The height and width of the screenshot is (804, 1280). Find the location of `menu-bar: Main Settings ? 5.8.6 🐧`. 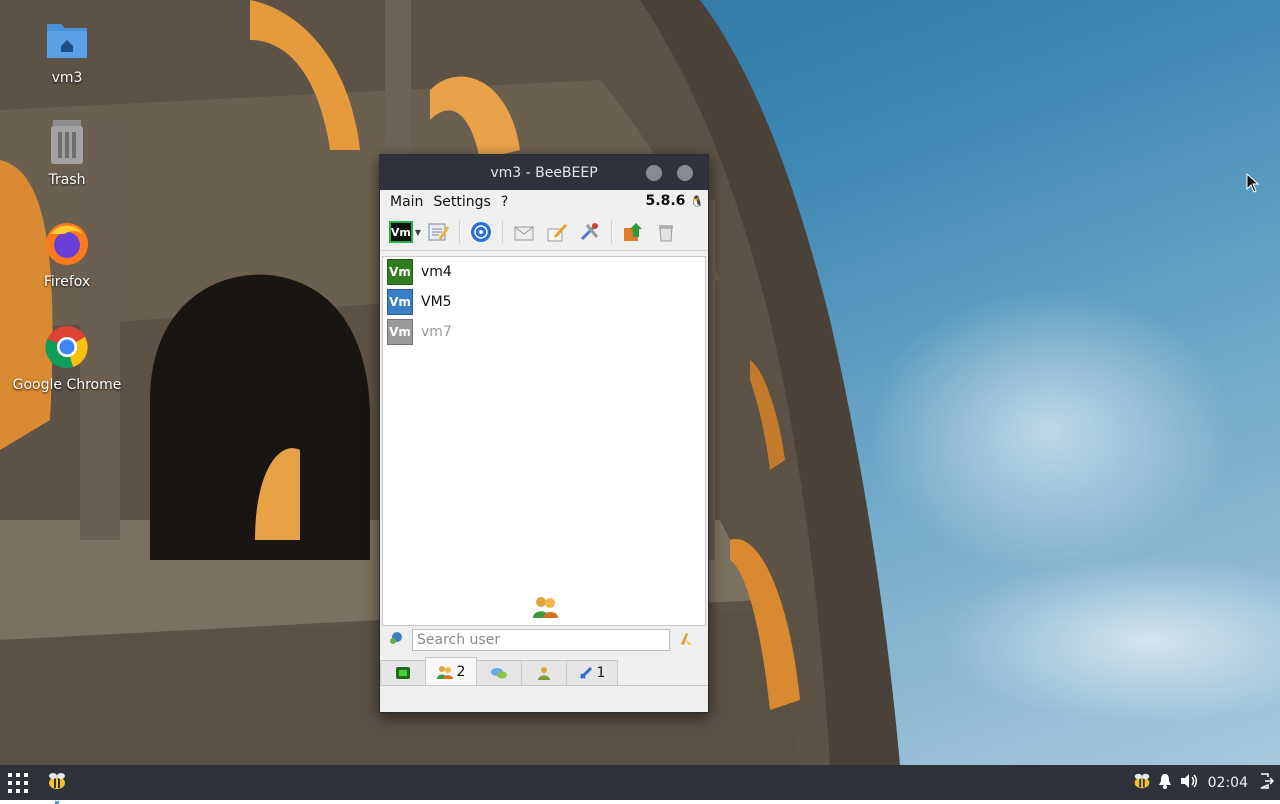

menu-bar: Main Settings ? 5.8.6 🐧 is located at coordinates (544, 202).